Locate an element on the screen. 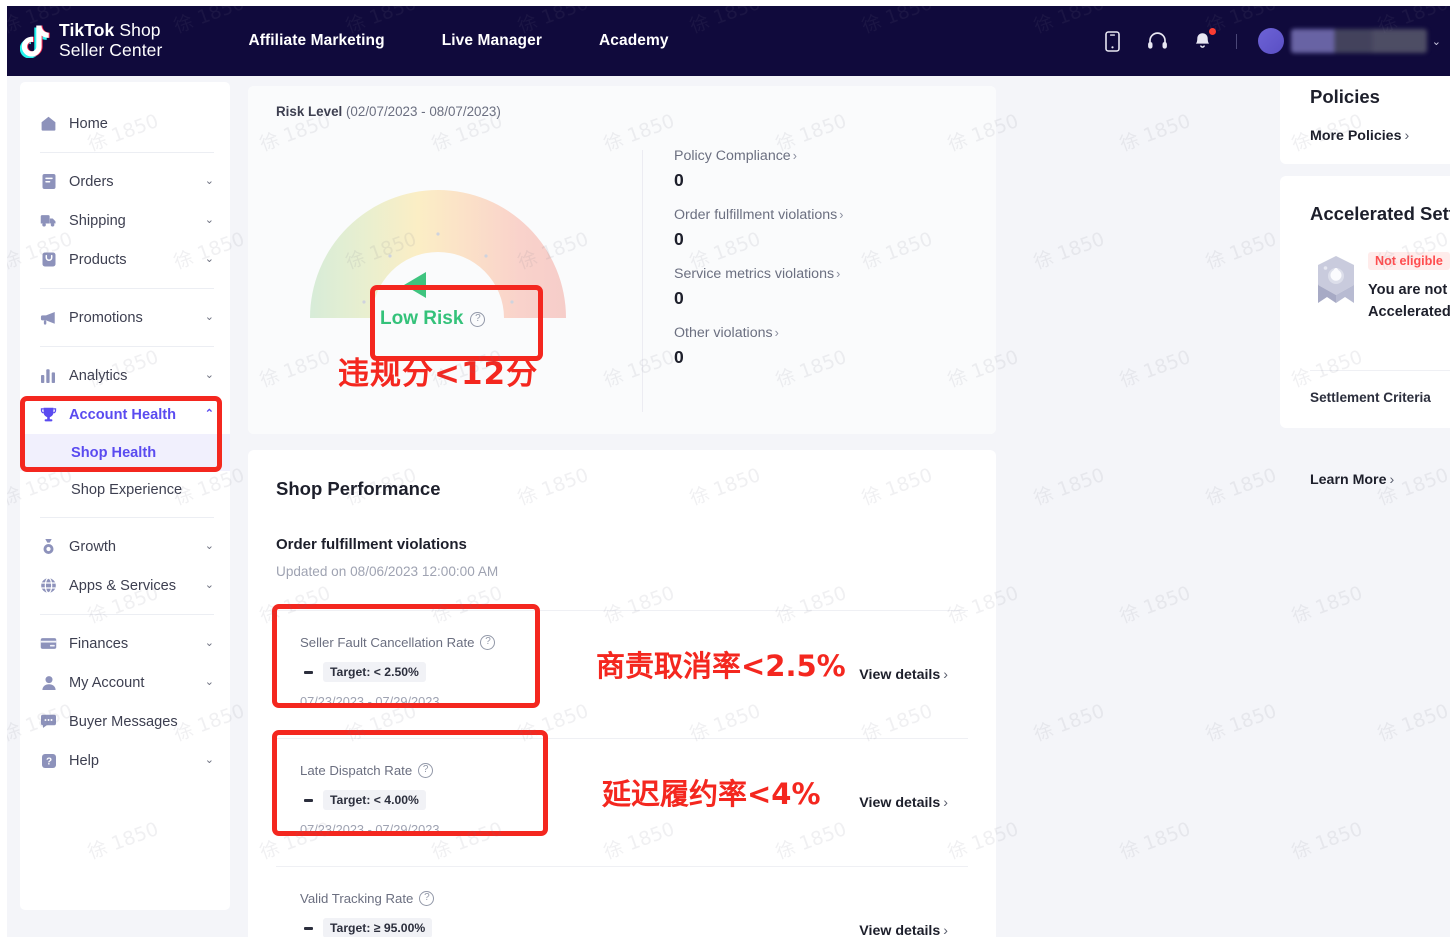 The height and width of the screenshot is (946, 1455). page-bottom-strip is located at coordinates (727, 941).